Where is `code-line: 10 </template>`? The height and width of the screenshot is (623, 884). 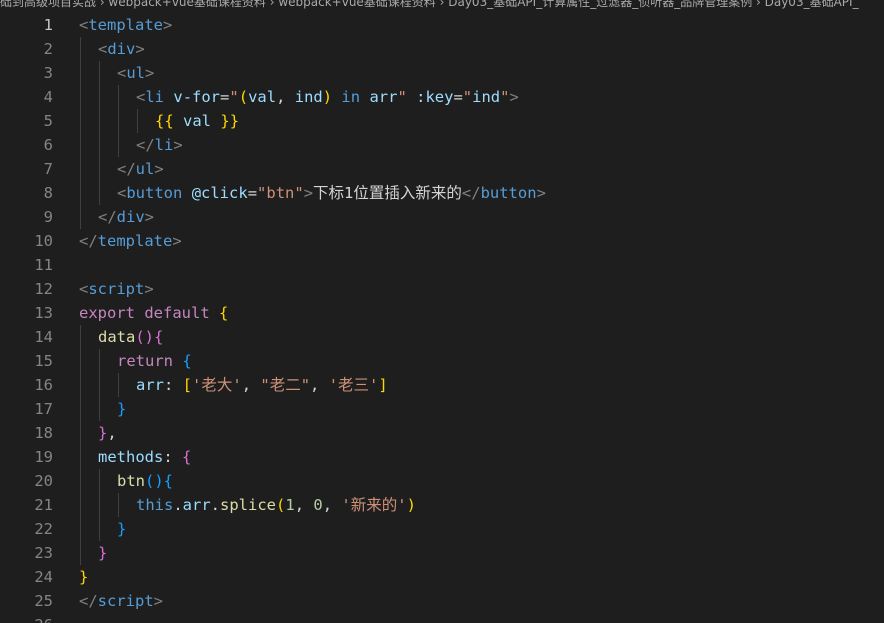 code-line: 10 </template> is located at coordinates (442, 241).